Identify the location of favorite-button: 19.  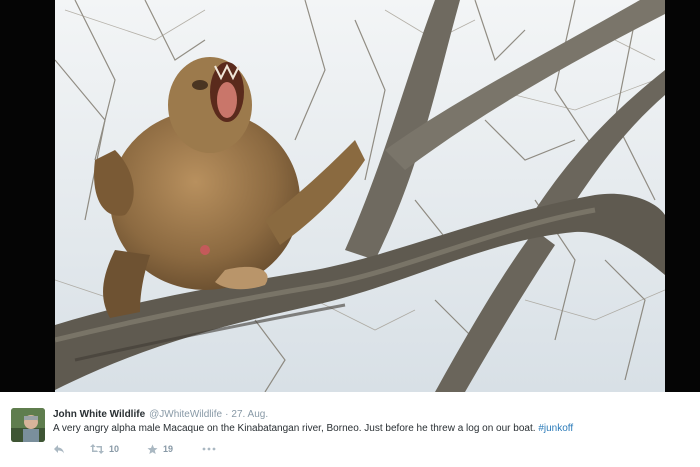
(174, 449).